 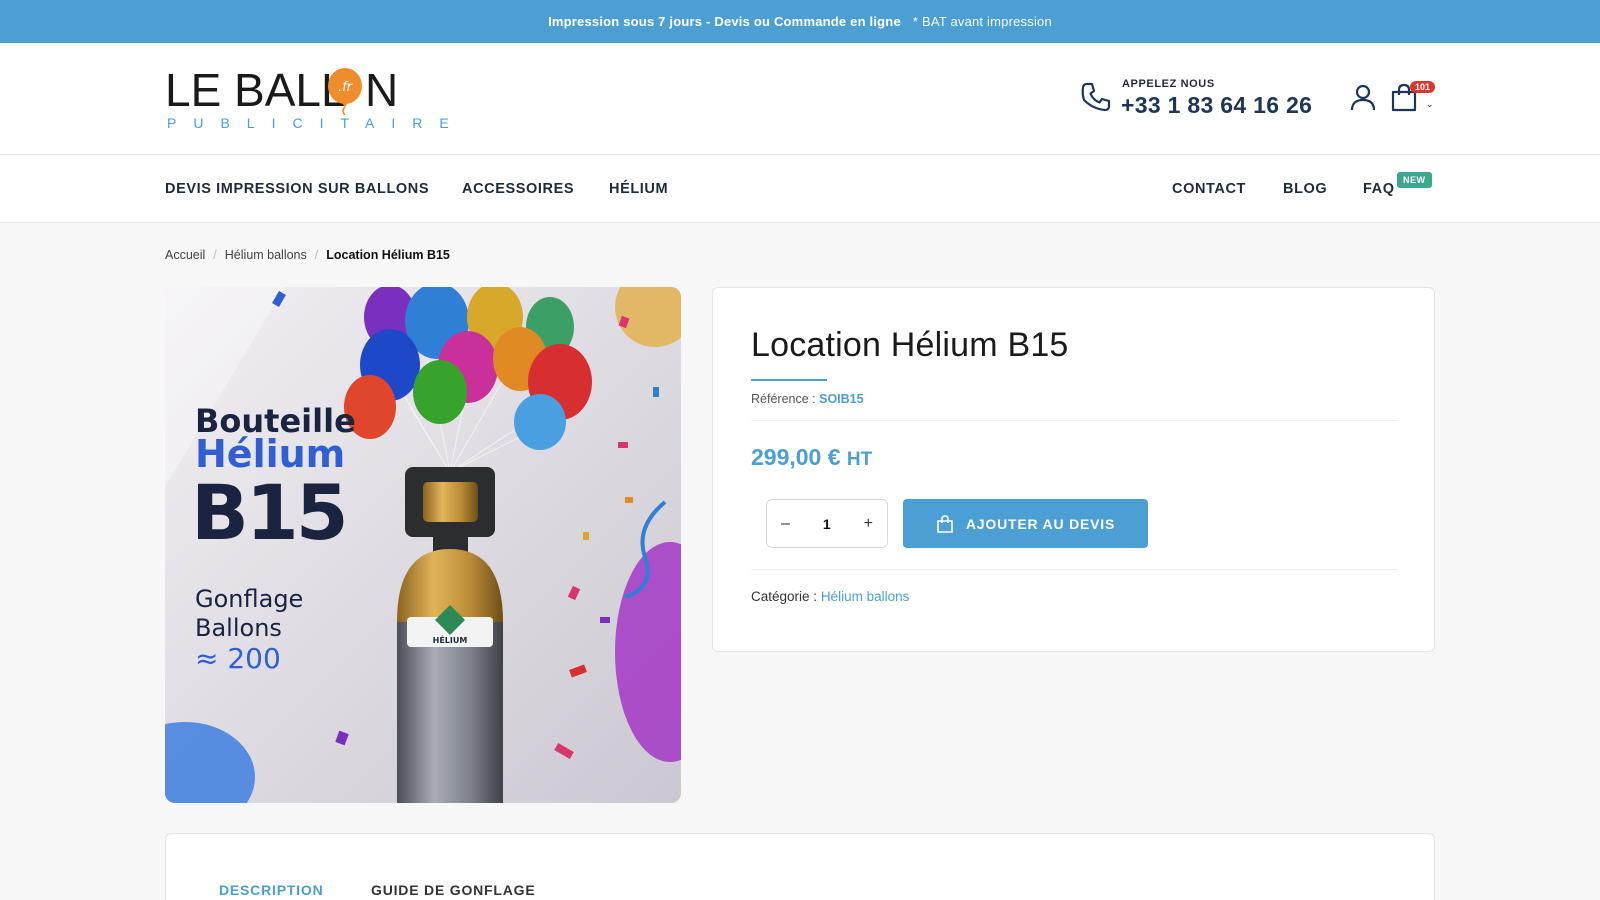 I want to click on category-label: Catégorie :, so click(x=784, y=596).